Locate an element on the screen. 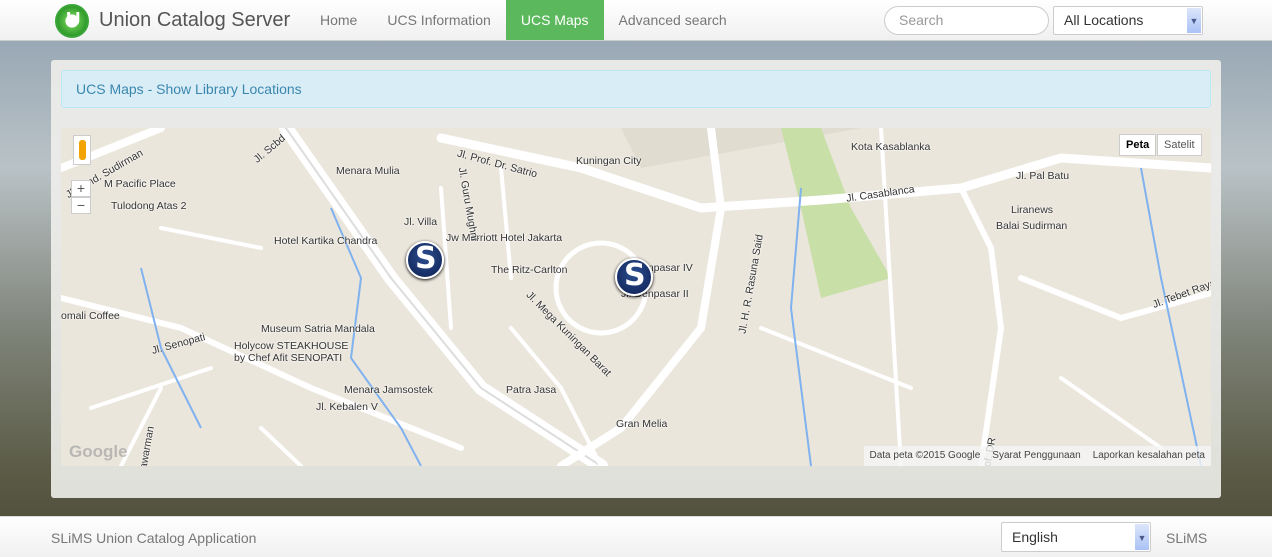 Image resolution: width=1272 pixels, height=557 pixels. report-error-link: Laporkan kesalahan peta is located at coordinates (1149, 456).